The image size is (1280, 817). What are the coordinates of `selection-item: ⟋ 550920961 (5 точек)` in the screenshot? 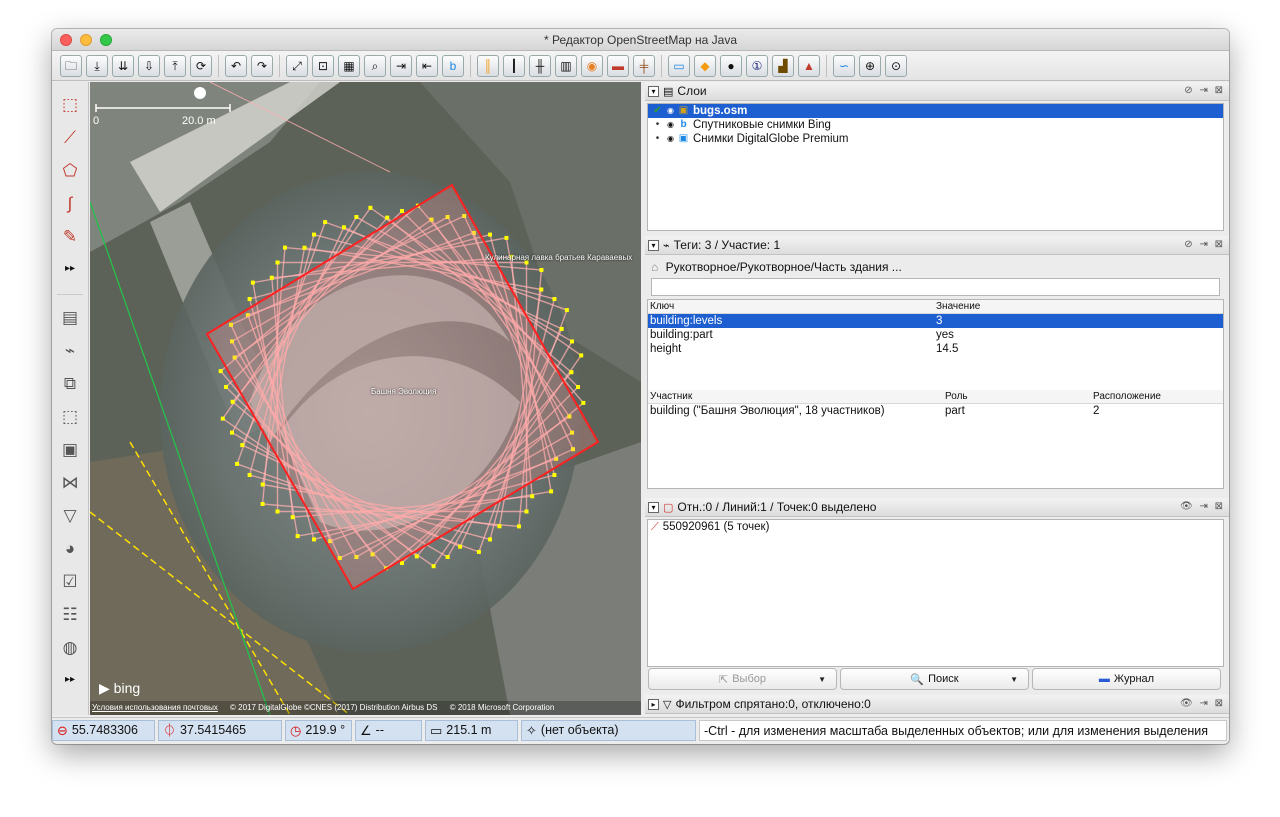 It's located at (935, 527).